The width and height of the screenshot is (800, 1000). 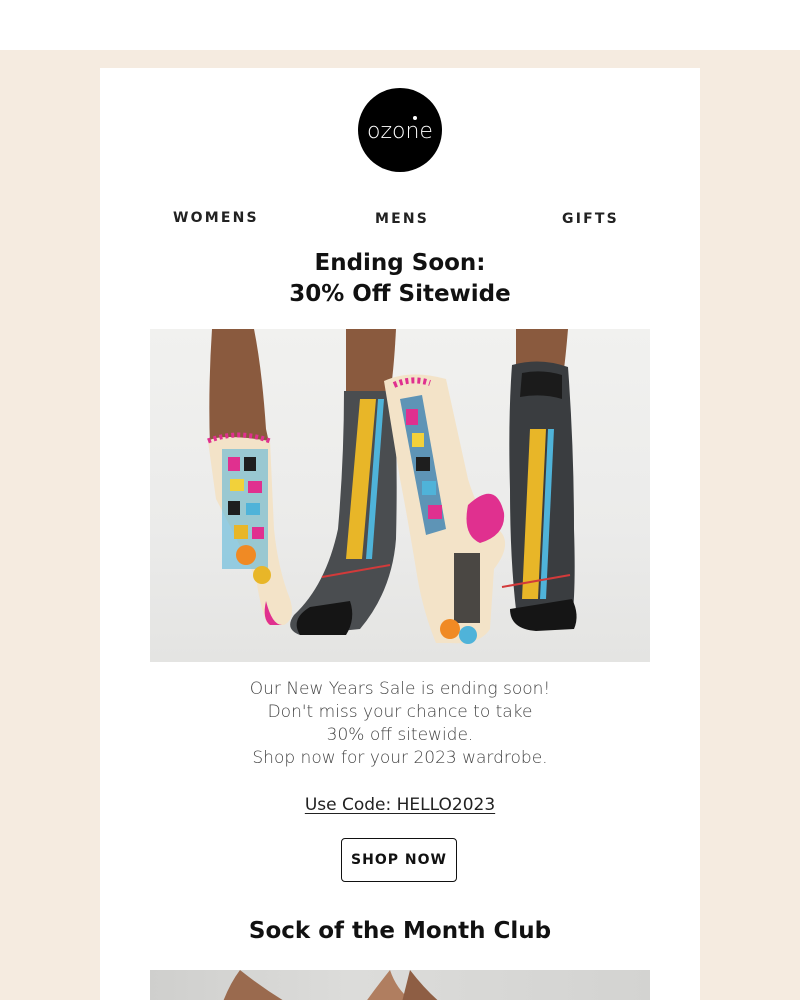 I want to click on nav-womens: WOMENS, so click(x=216, y=218).